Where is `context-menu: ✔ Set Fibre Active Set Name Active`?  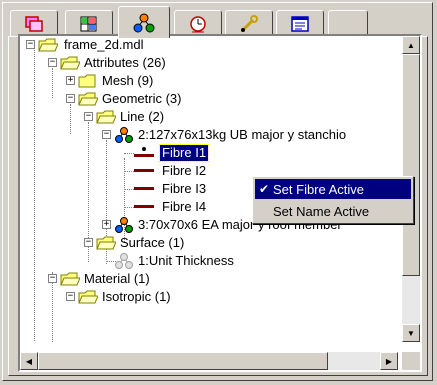
context-menu: ✔ Set Fibre Active Set Name Active is located at coordinates (333, 200).